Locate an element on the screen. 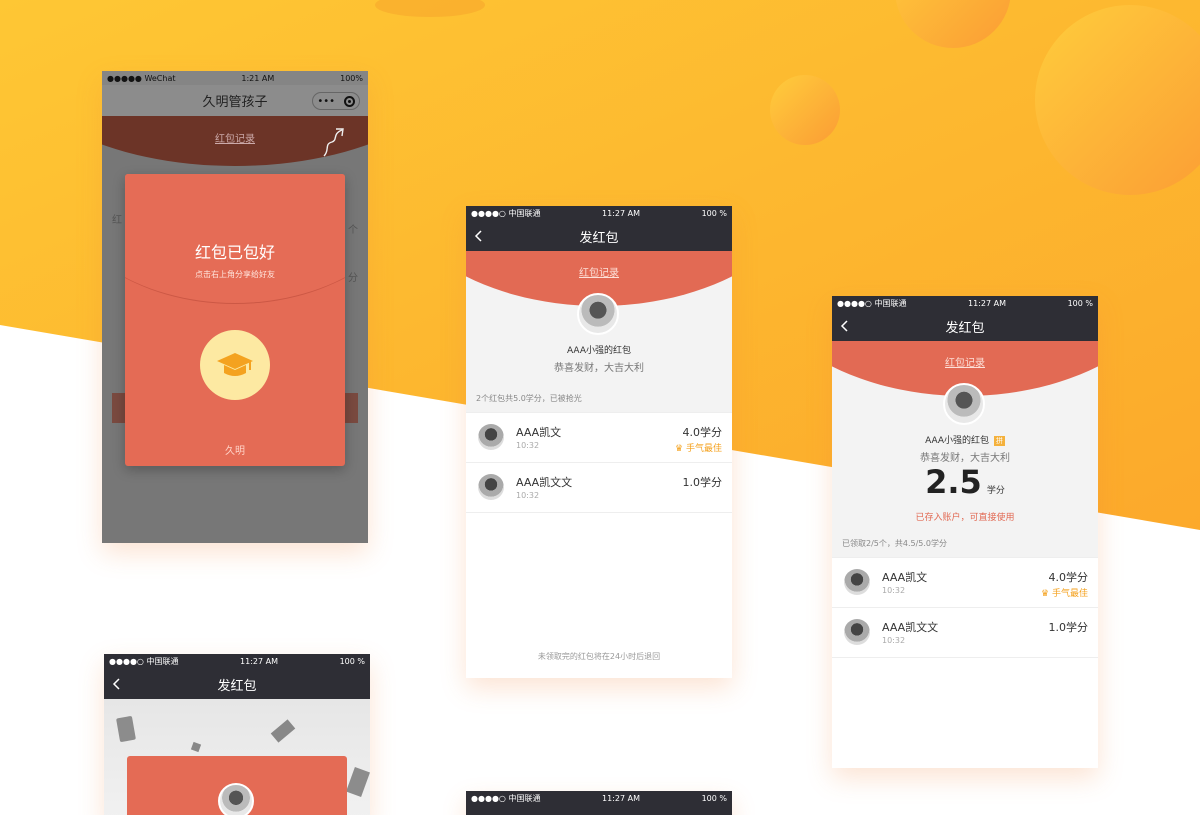 The image size is (1200, 815). open-button is located at coordinates (235, 365).